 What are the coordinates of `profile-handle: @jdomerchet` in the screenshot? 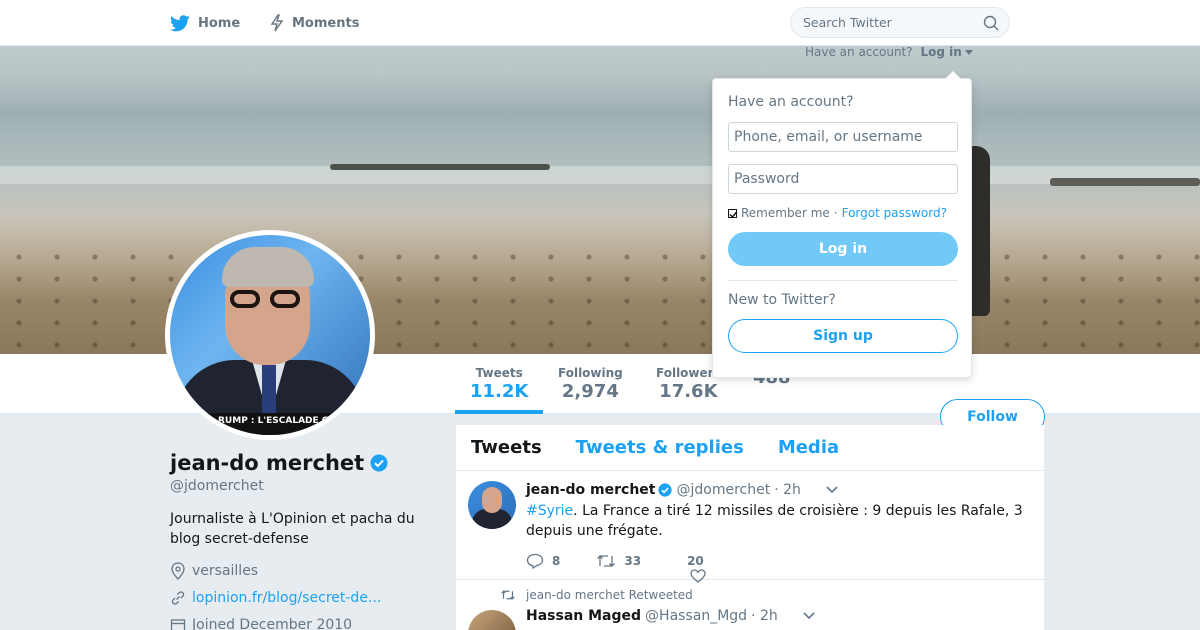 It's located at (217, 486).